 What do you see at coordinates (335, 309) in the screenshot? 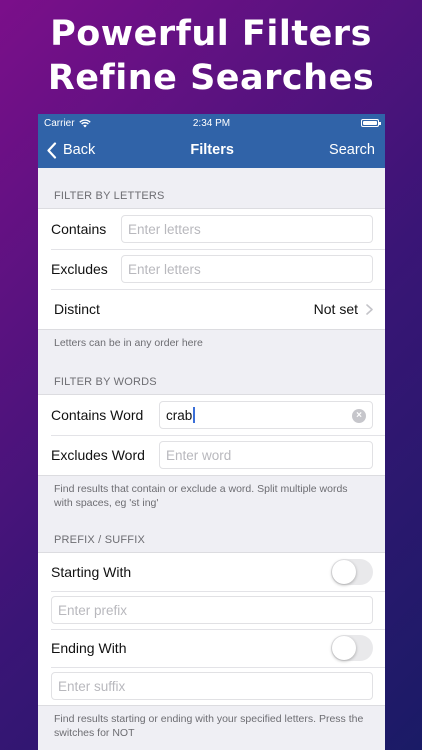
I see `distinct-value: Not set` at bounding box center [335, 309].